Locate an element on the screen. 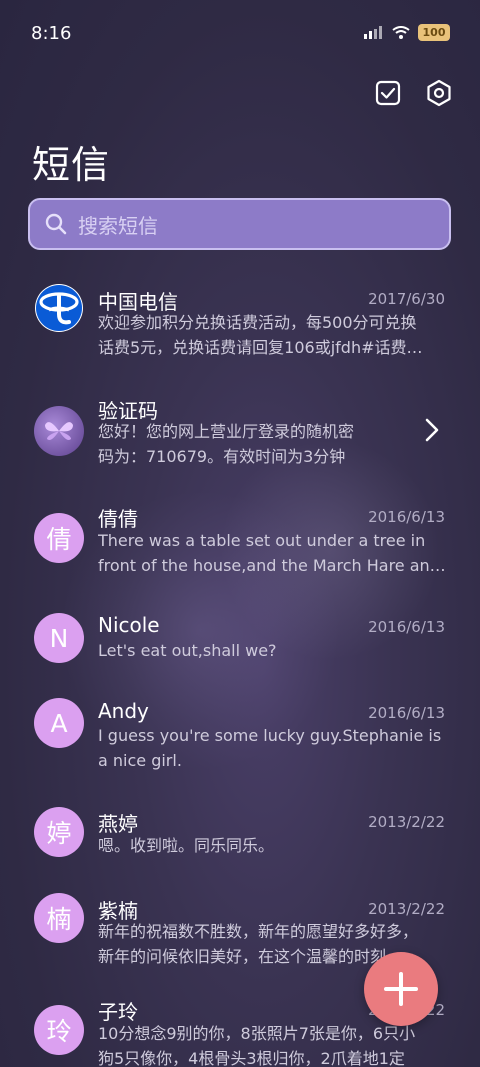 This screenshot has height=1067, width=480. avatar: N is located at coordinates (59, 638).